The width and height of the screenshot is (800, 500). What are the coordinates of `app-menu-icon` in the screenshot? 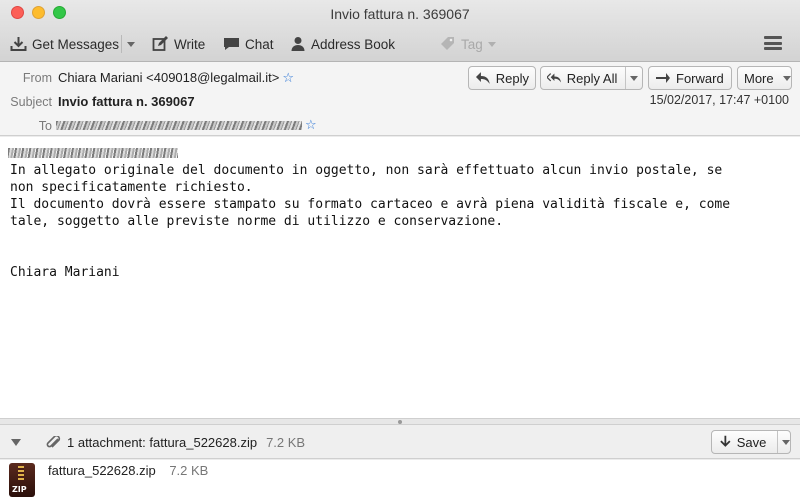 It's located at (773, 43).